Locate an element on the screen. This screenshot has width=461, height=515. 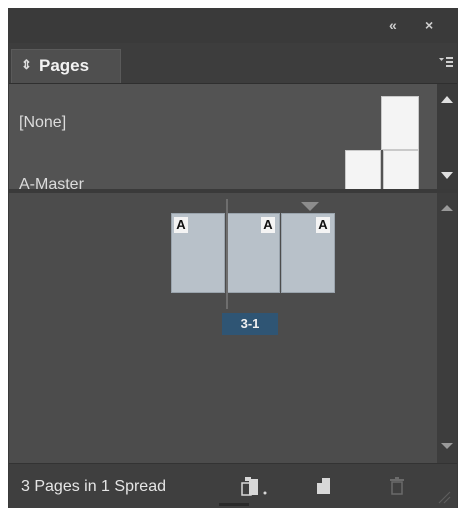
master-item-a-master: A-Master is located at coordinates (51, 182).